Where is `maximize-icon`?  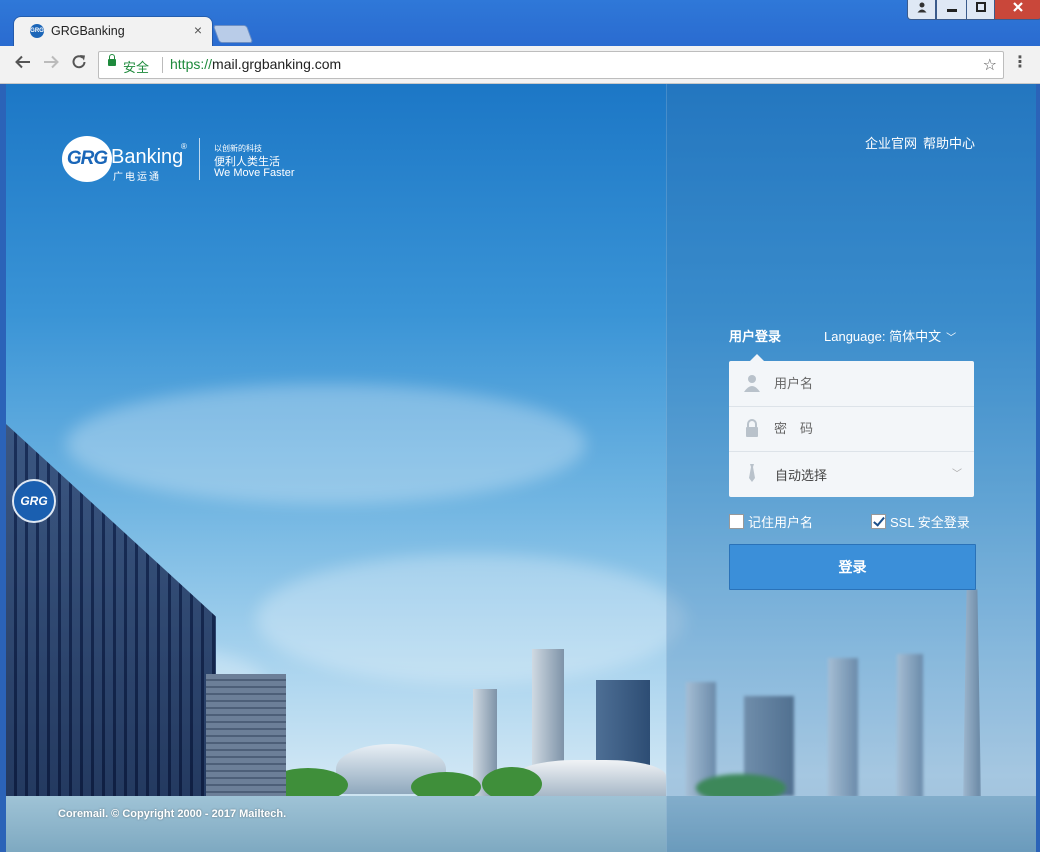
maximize-icon is located at coordinates (981, 8).